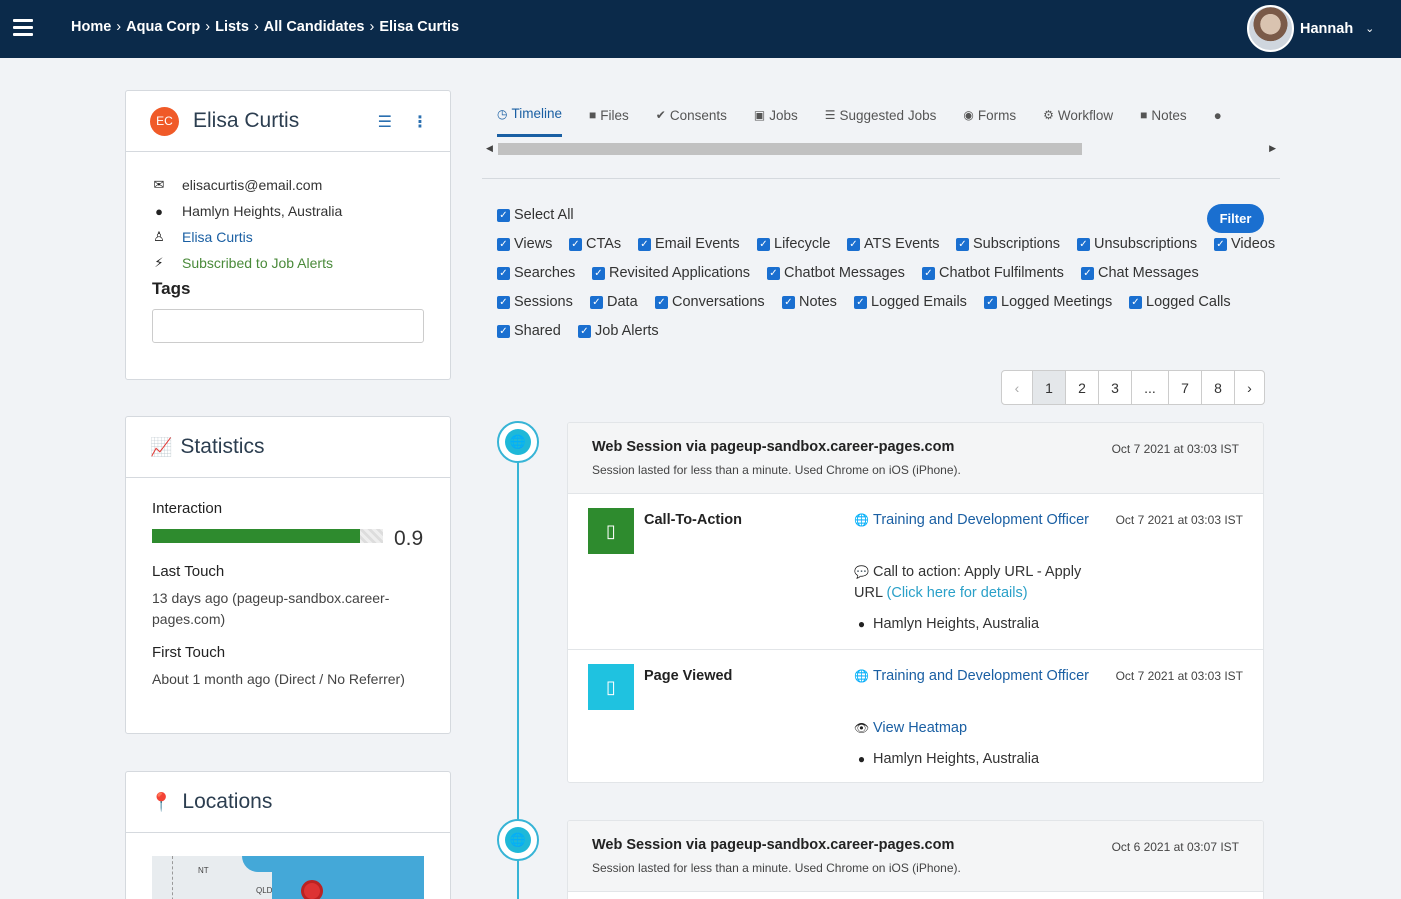 This screenshot has width=1401, height=899. I want to click on tab-suggested-jobs: ☰ Suggested Jobs, so click(881, 121).